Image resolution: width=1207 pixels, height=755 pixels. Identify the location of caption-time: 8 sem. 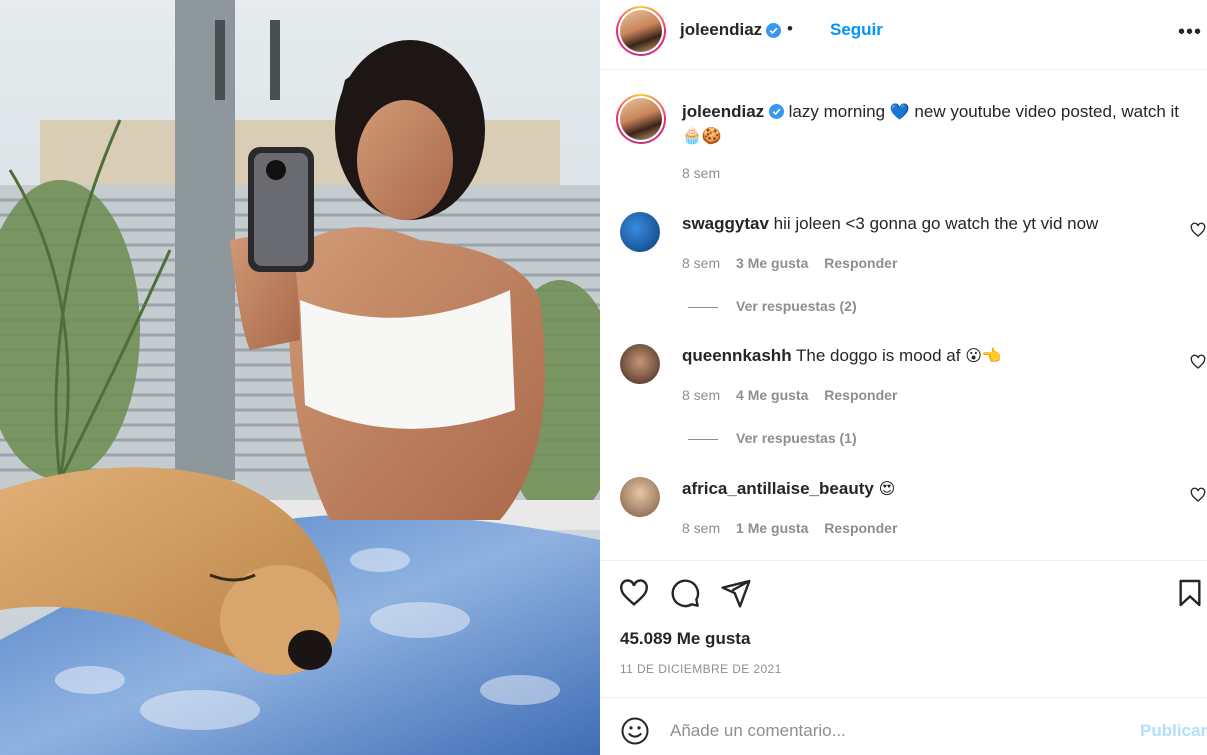
(701, 173).